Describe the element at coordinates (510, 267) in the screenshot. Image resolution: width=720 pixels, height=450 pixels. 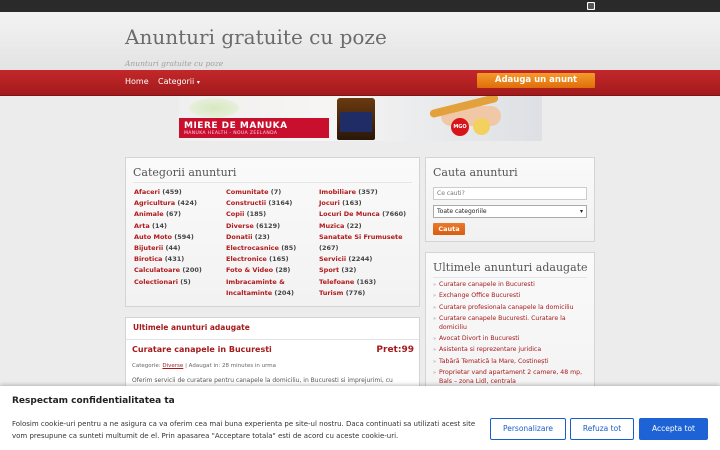
I see `latest-sidebar-title: Ultimele anunturi adaugate` at that location.